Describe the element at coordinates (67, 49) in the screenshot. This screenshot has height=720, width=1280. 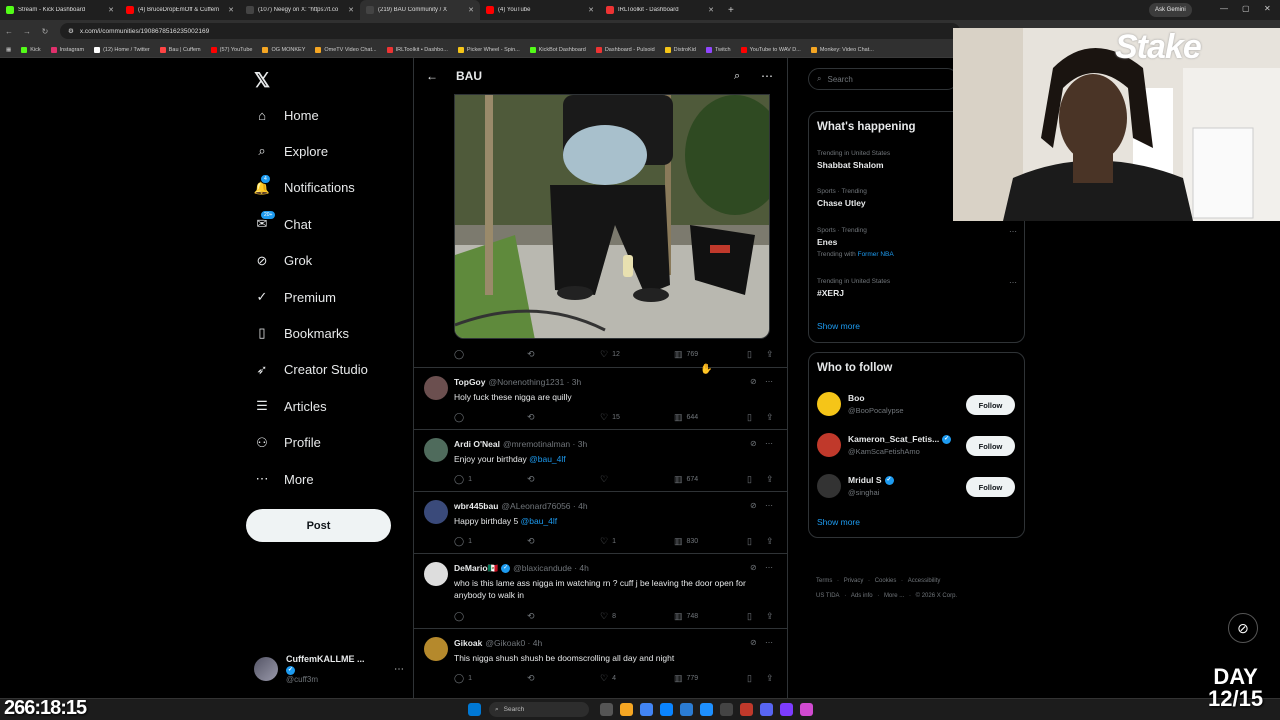
I see `bookmark-item: Instagram` at that location.